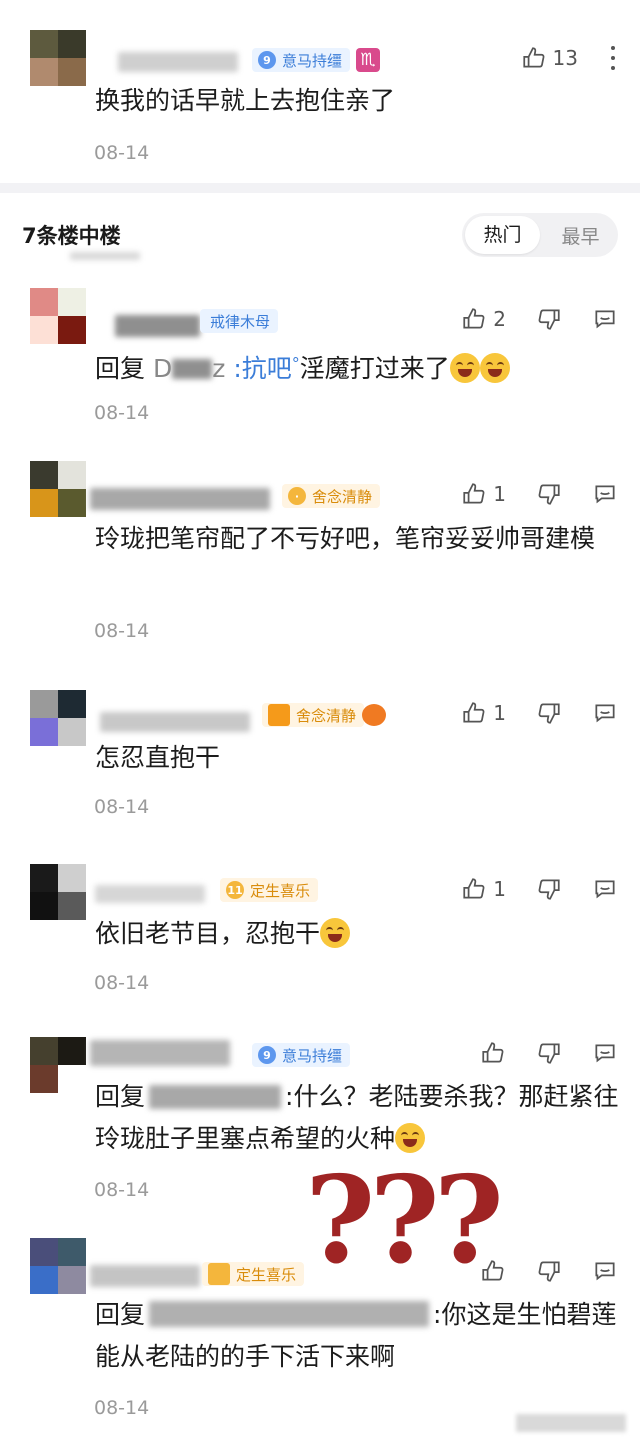 The height and width of the screenshot is (1440, 640). What do you see at coordinates (122, 153) in the screenshot?
I see `comment-date: 08-14` at bounding box center [122, 153].